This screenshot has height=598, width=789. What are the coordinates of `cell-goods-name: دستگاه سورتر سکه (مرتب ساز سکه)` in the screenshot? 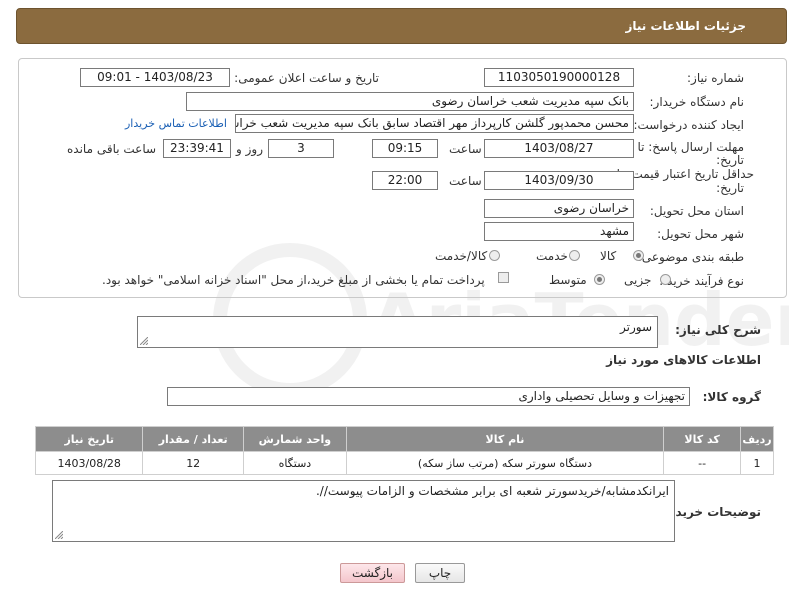 It's located at (505, 463).